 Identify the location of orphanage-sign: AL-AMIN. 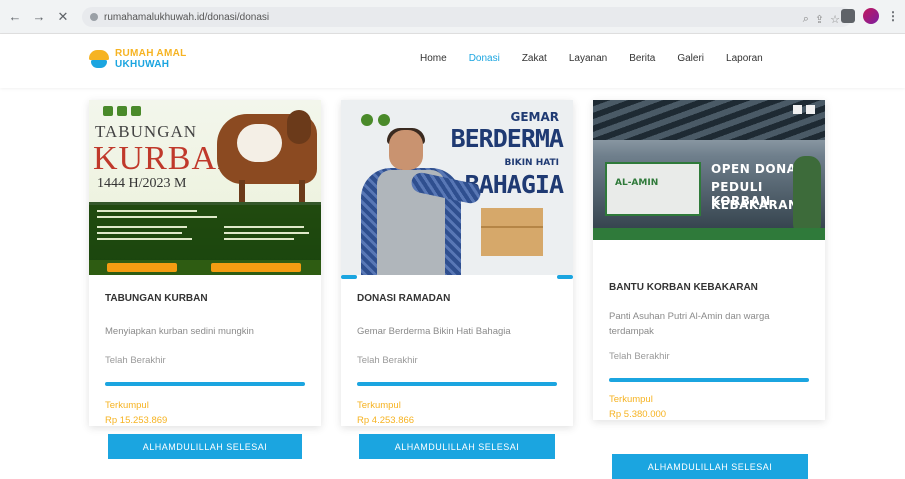
(653, 189).